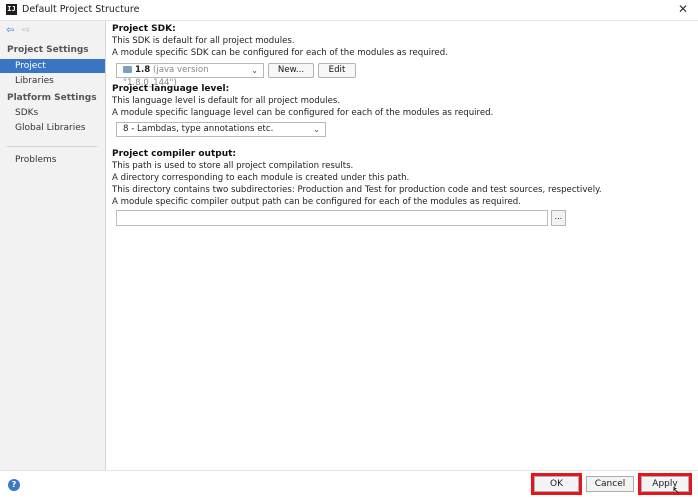  What do you see at coordinates (665, 484) in the screenshot?
I see `apply-highlight-box` at bounding box center [665, 484].